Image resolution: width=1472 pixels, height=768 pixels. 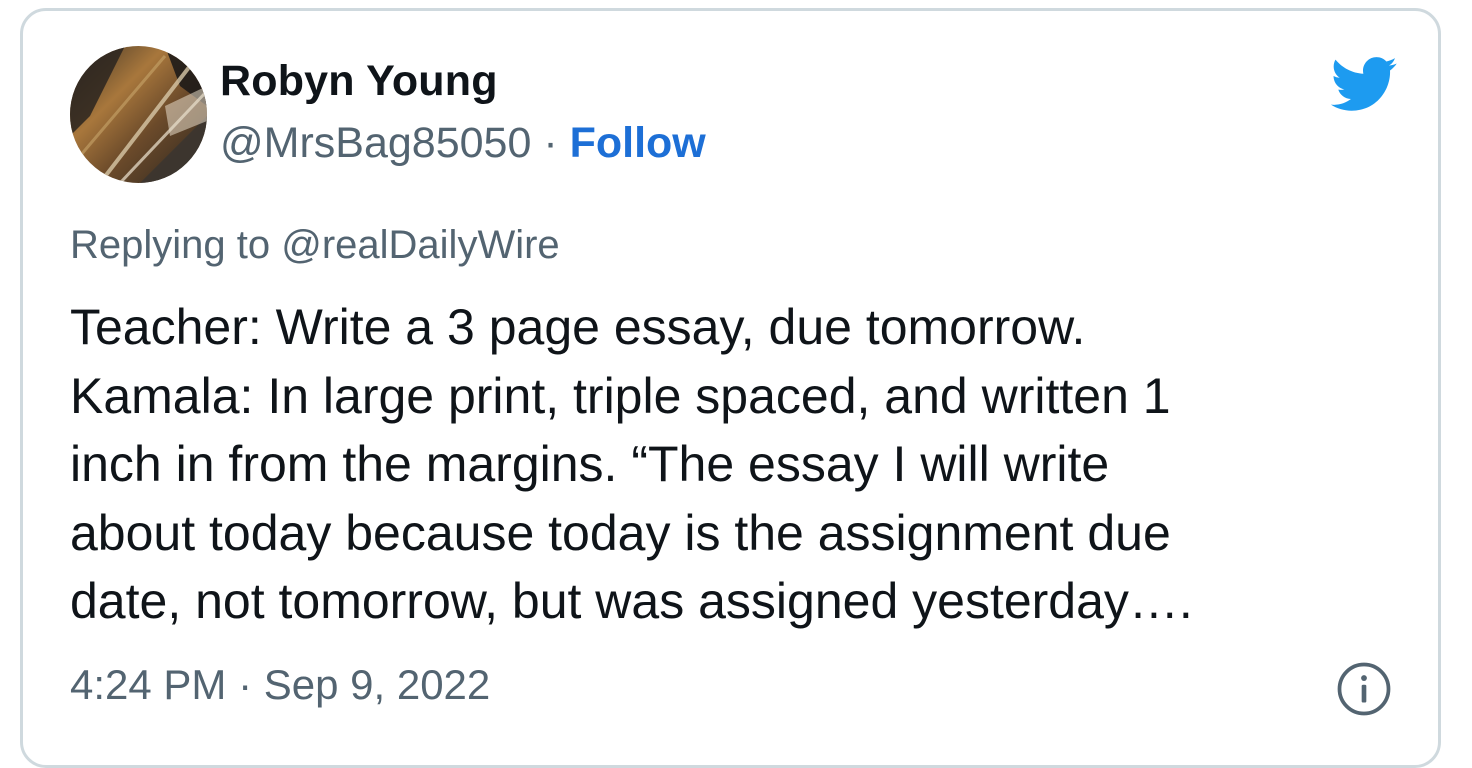 I want to click on replying-to: Replying to @realDailyWire, so click(x=315, y=245).